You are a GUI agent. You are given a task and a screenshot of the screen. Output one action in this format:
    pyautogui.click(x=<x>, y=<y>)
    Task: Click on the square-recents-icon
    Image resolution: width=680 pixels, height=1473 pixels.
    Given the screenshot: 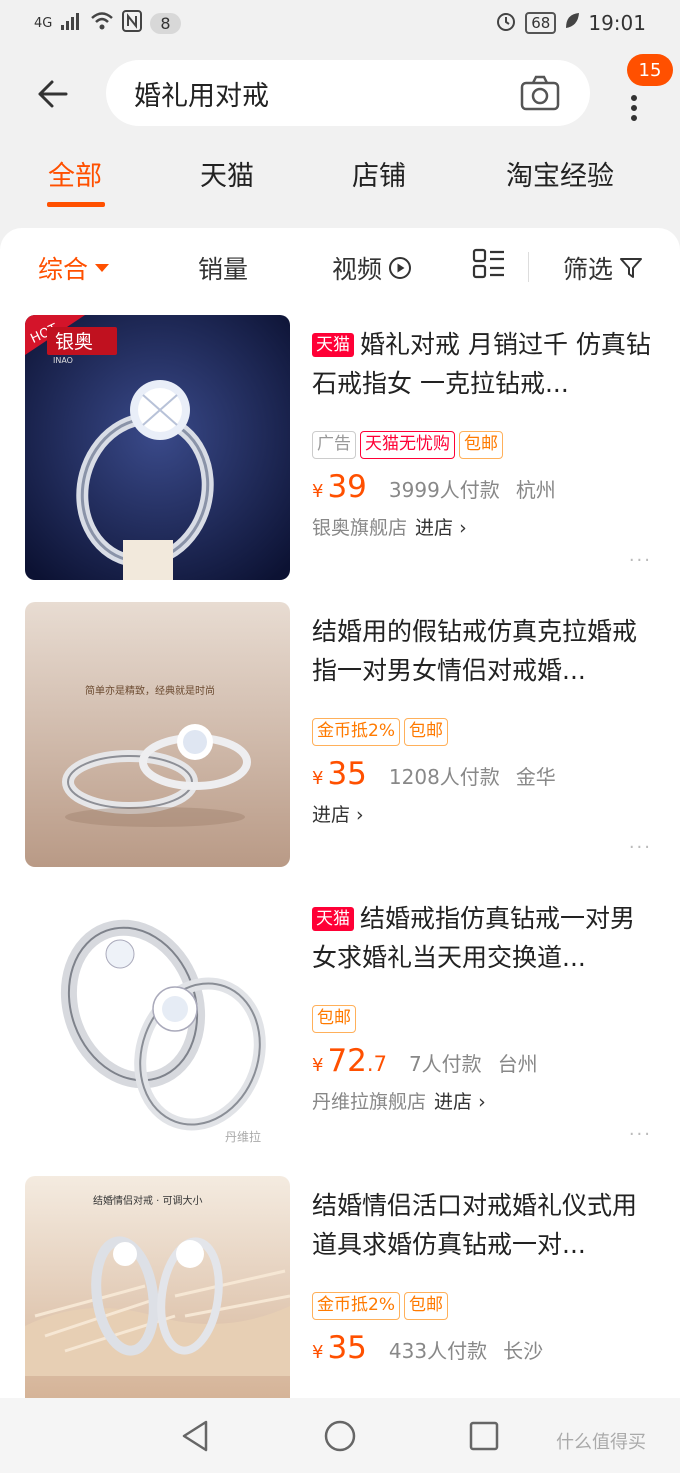 What is the action you would take?
    pyautogui.click(x=484, y=1436)
    